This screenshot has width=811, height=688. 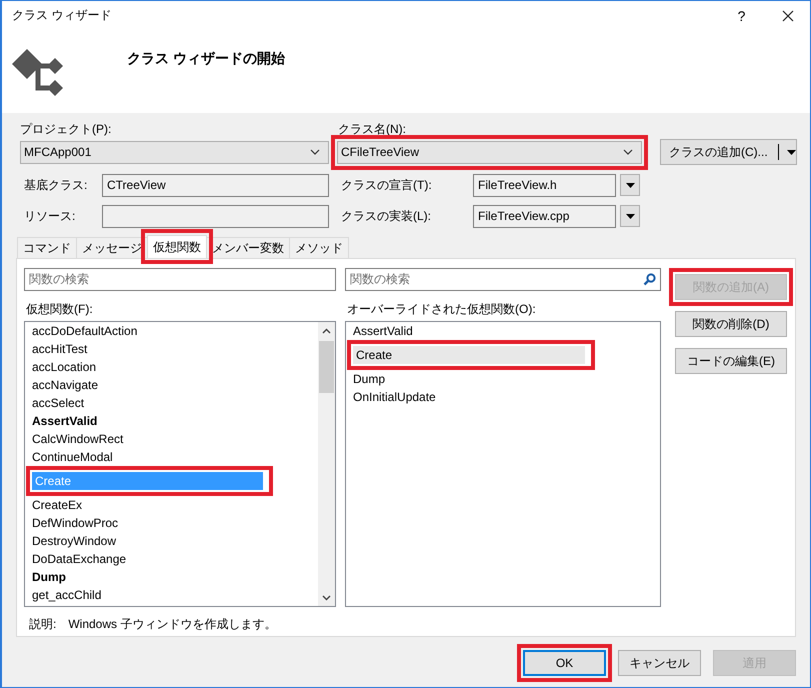 What do you see at coordinates (206, 59) in the screenshot?
I see `wizard-heading: クラス ウィザードの開始` at bounding box center [206, 59].